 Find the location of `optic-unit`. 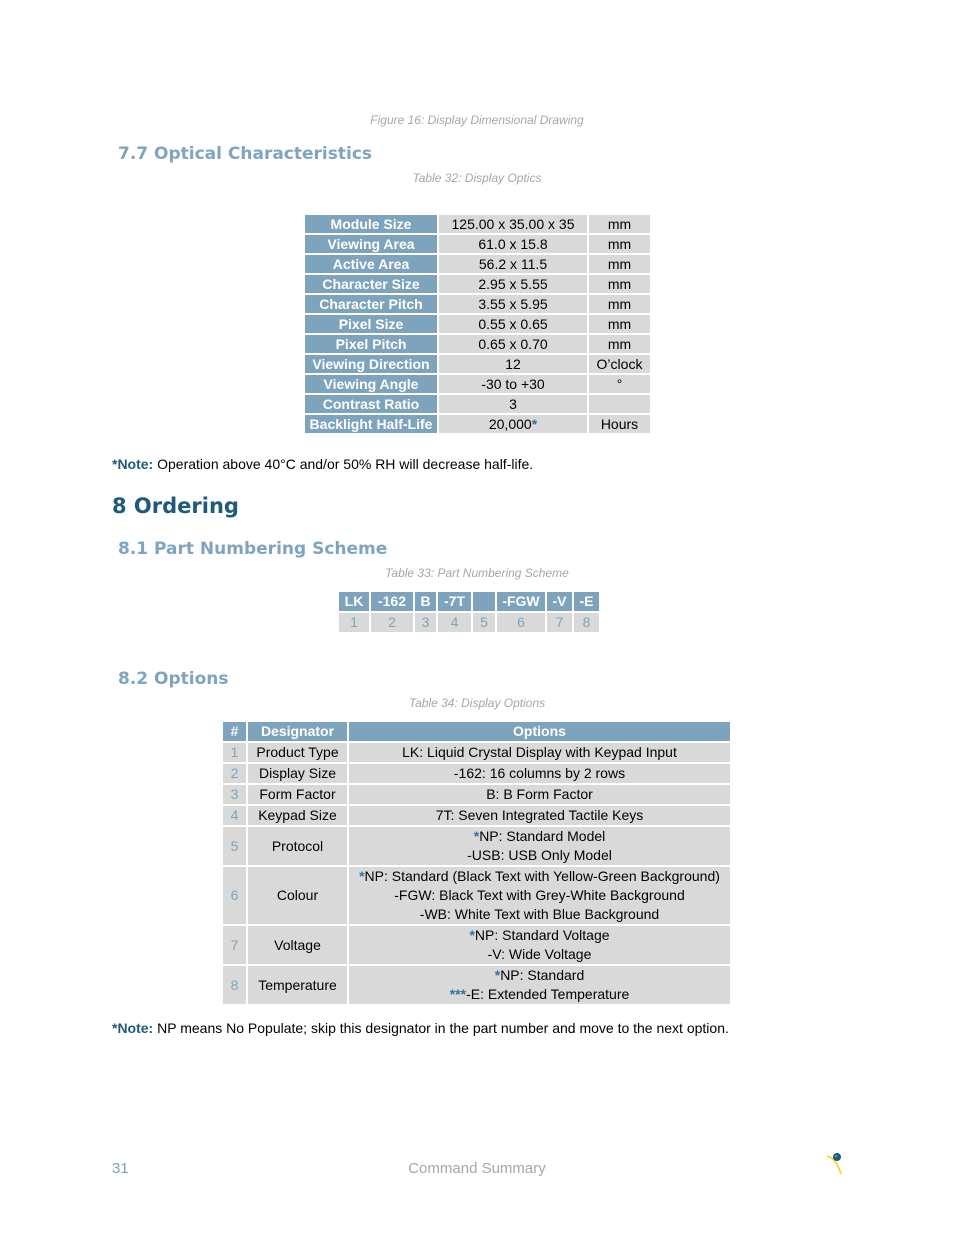

optic-unit is located at coordinates (619, 405).